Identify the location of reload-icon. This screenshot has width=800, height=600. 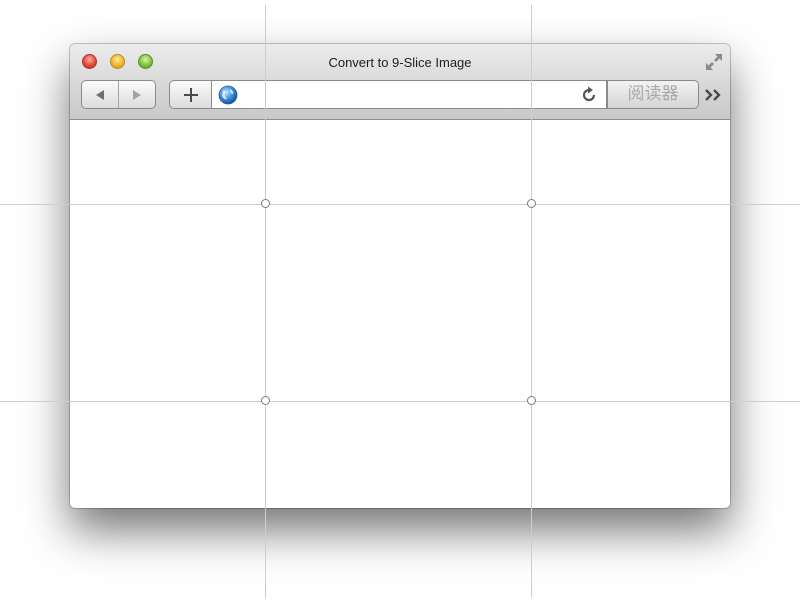
(589, 95).